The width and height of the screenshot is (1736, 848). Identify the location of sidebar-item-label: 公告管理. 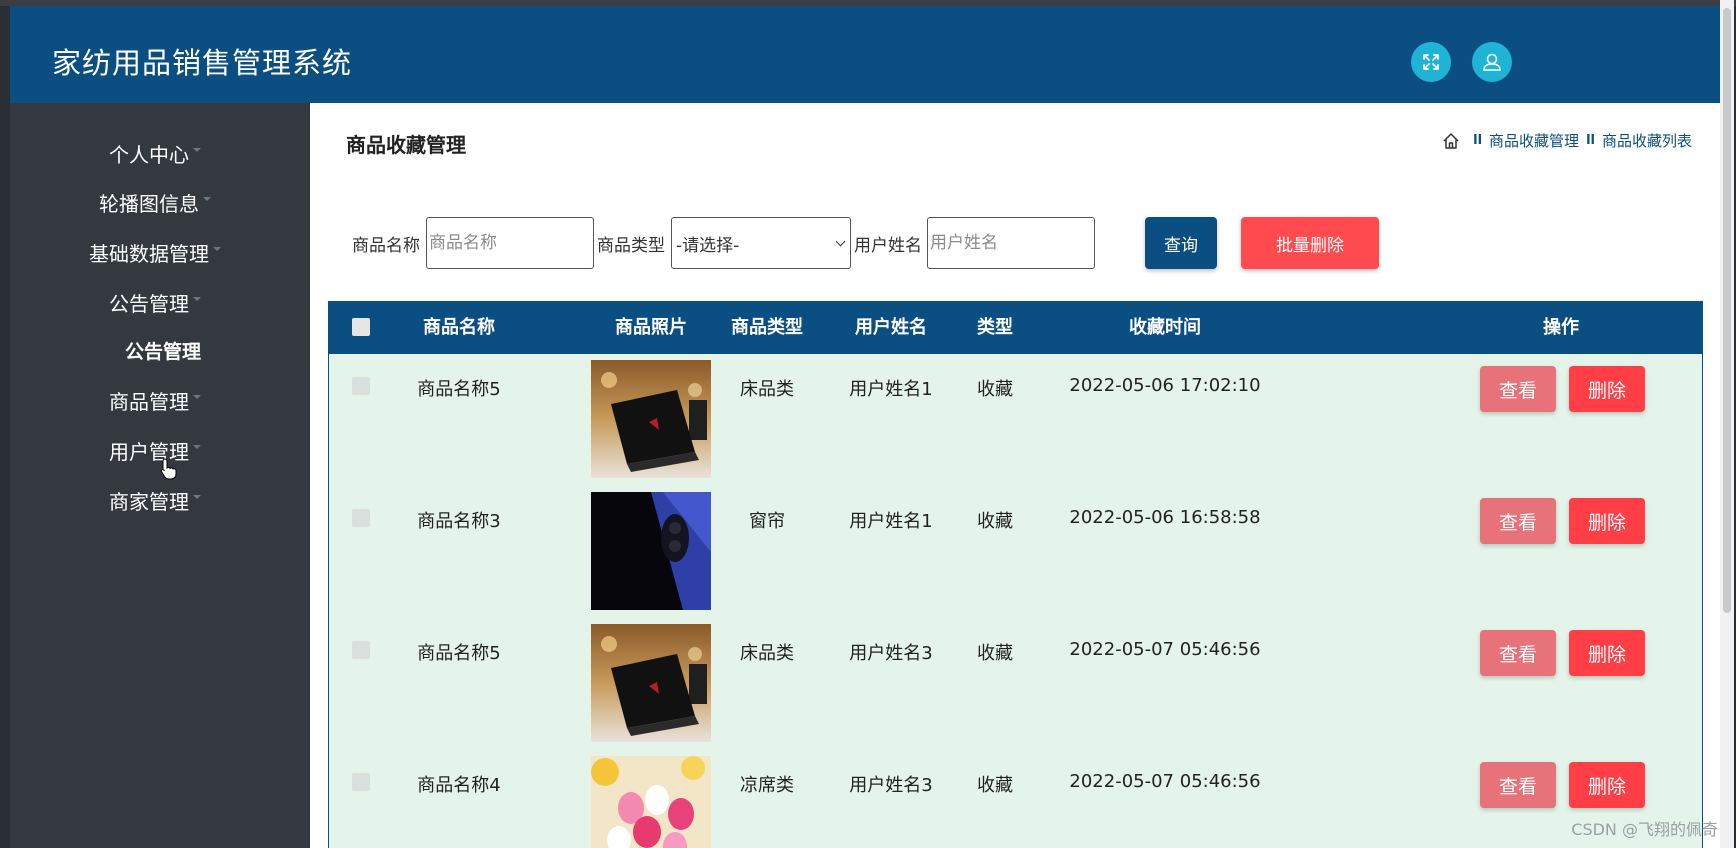
(162, 352).